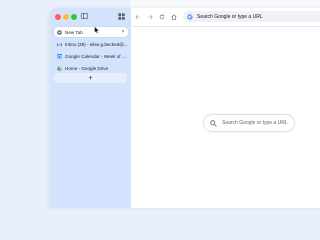  I want to click on maximize-window-button, so click(74, 17).